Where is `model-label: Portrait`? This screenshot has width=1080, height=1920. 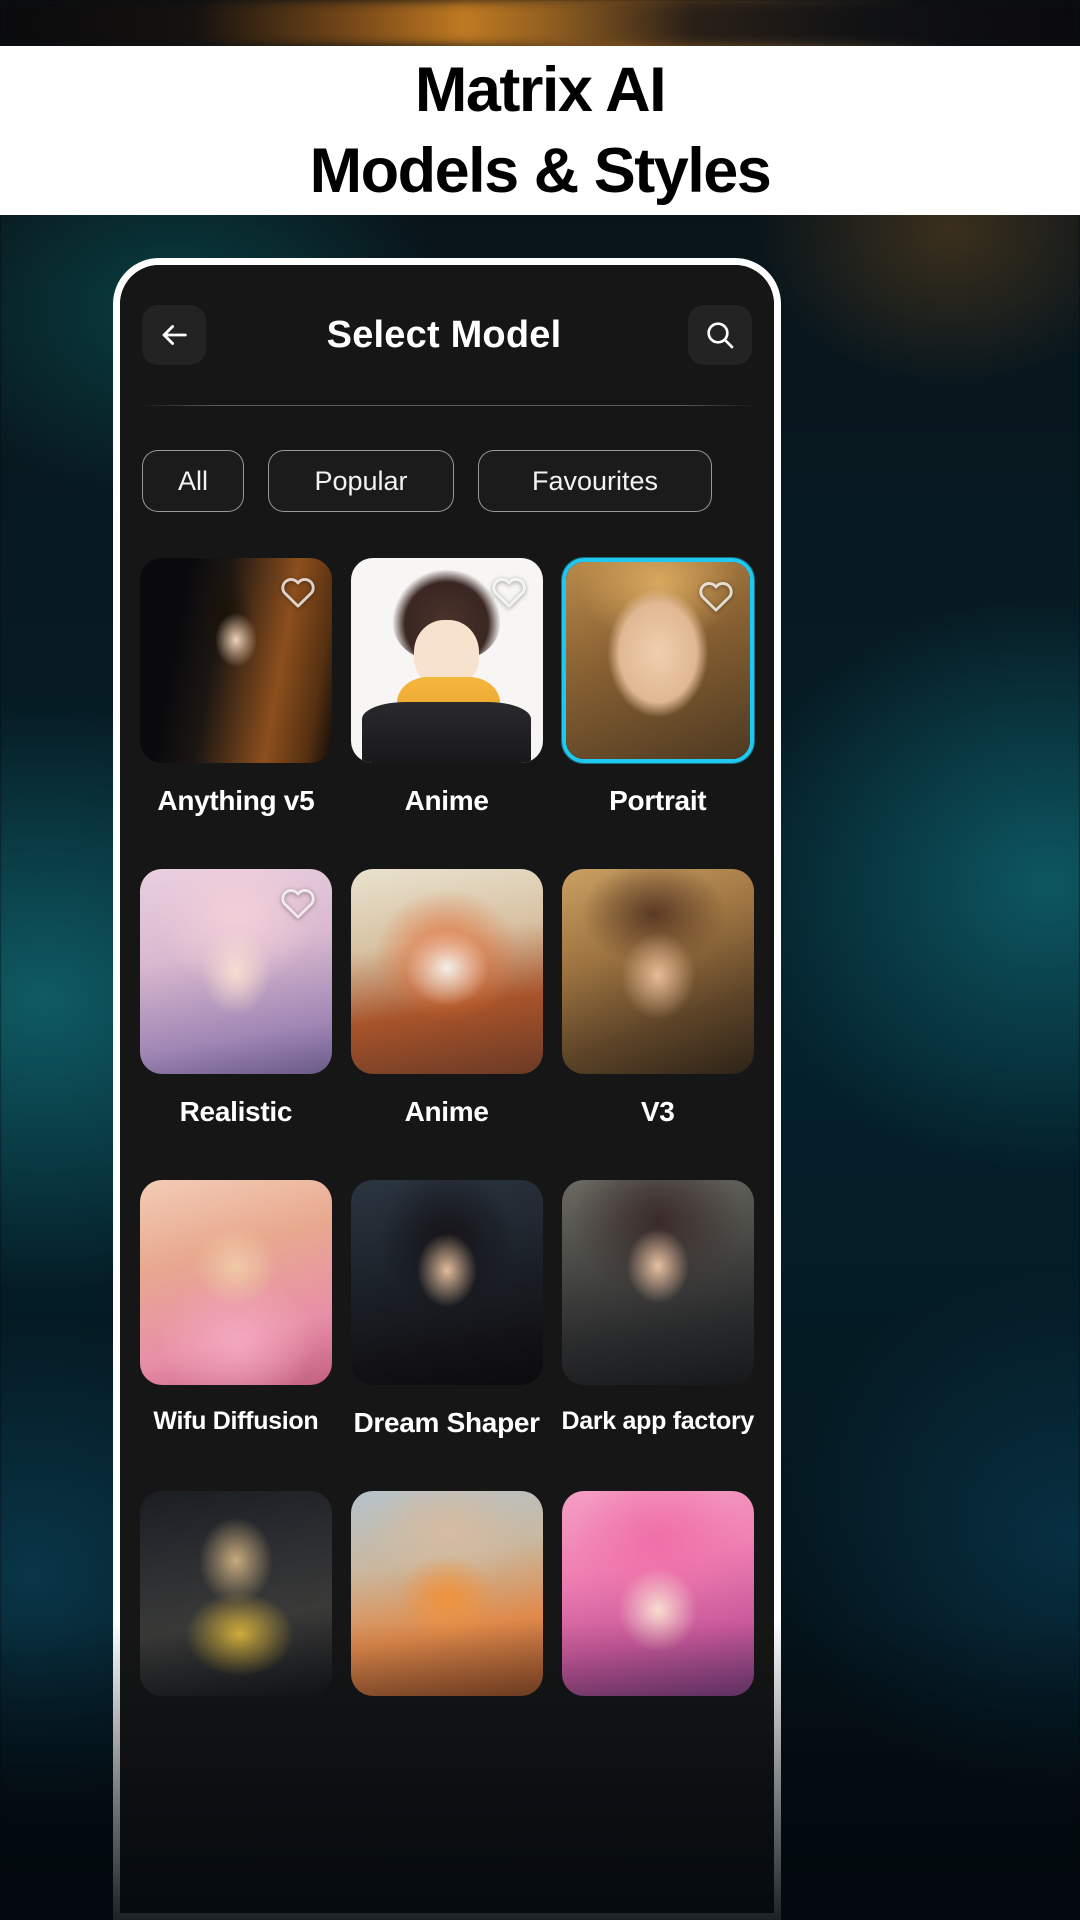 model-label: Portrait is located at coordinates (658, 800).